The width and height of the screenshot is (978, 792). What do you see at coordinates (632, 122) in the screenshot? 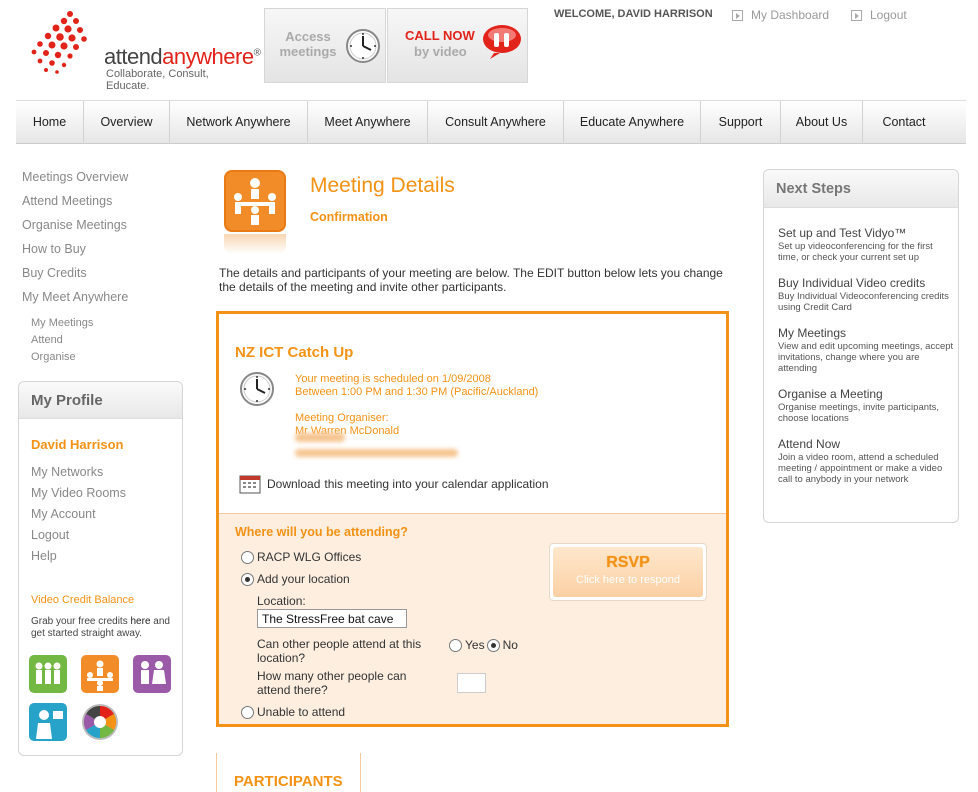
I see `nav-educate-anywhere: Educate Anywhere` at bounding box center [632, 122].